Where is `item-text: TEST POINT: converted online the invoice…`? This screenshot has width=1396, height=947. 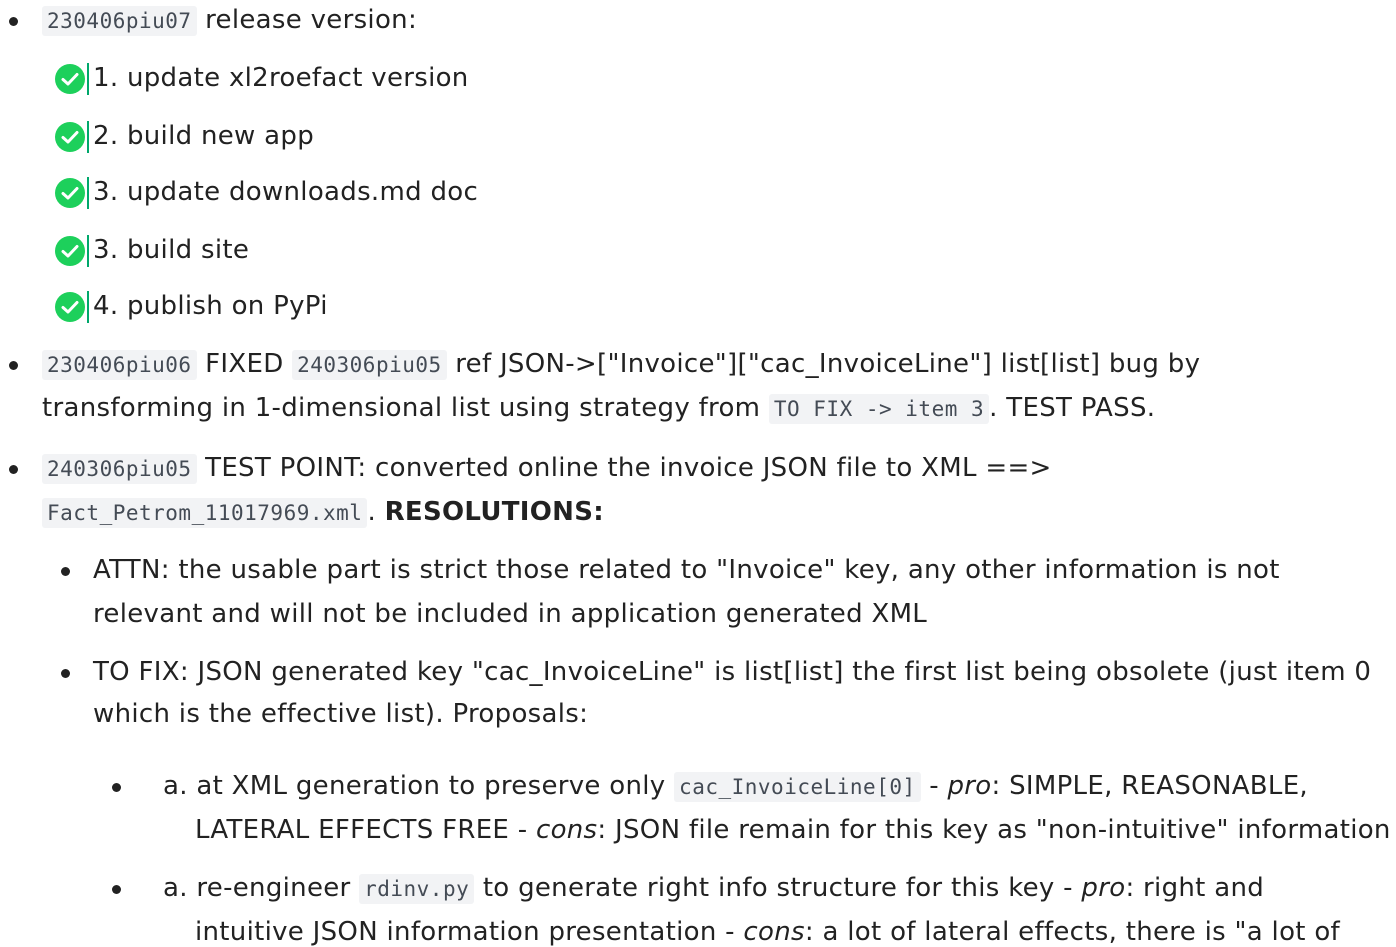
item-text: TEST POINT: converted online the invoice… is located at coordinates (624, 468).